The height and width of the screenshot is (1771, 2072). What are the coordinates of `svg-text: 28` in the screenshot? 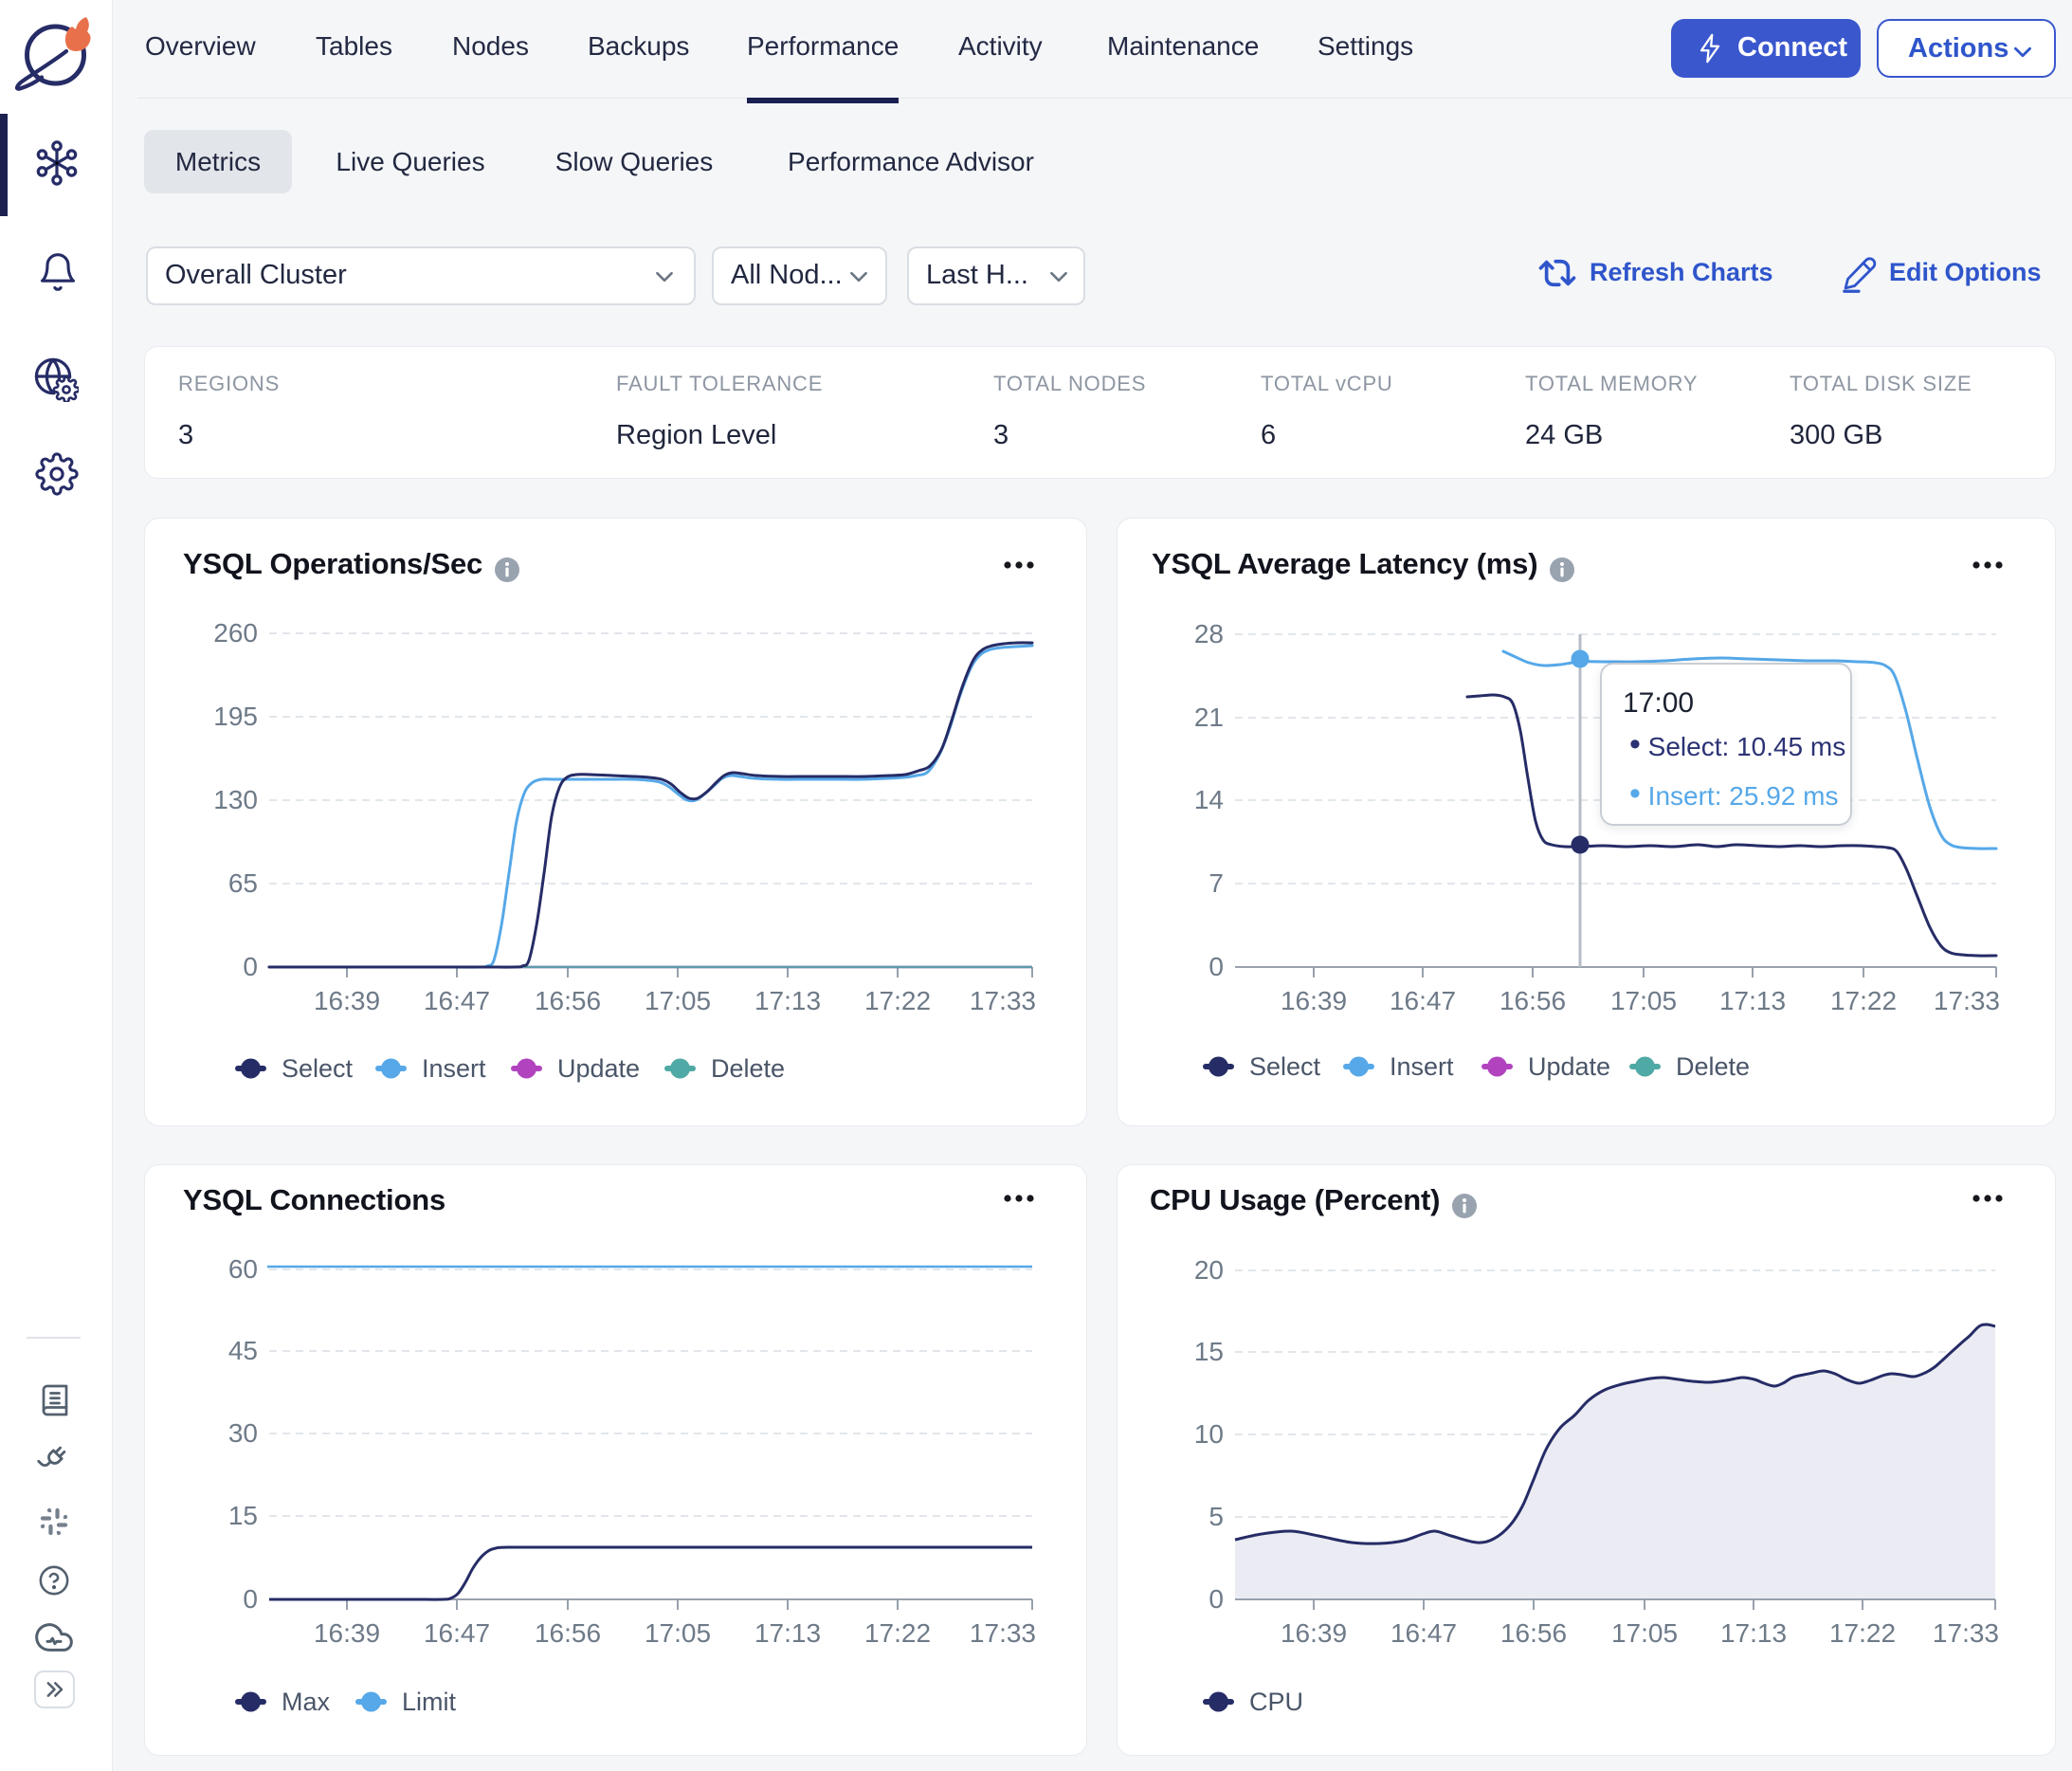 It's located at (1209, 633).